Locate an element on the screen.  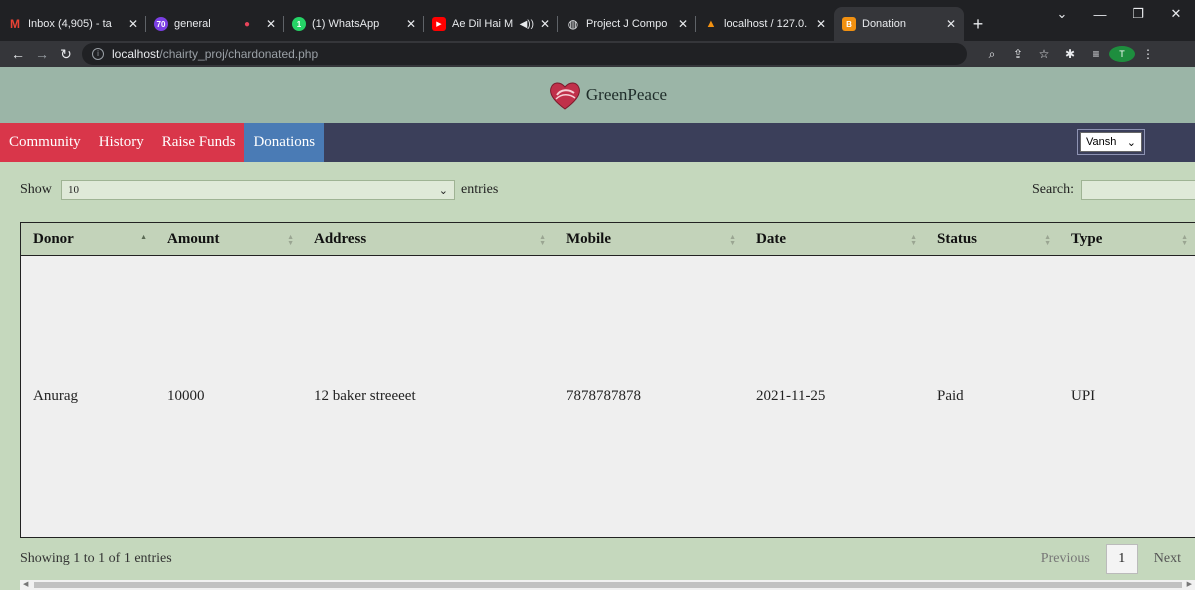
cell-status: Paid is located at coordinates (950, 396).